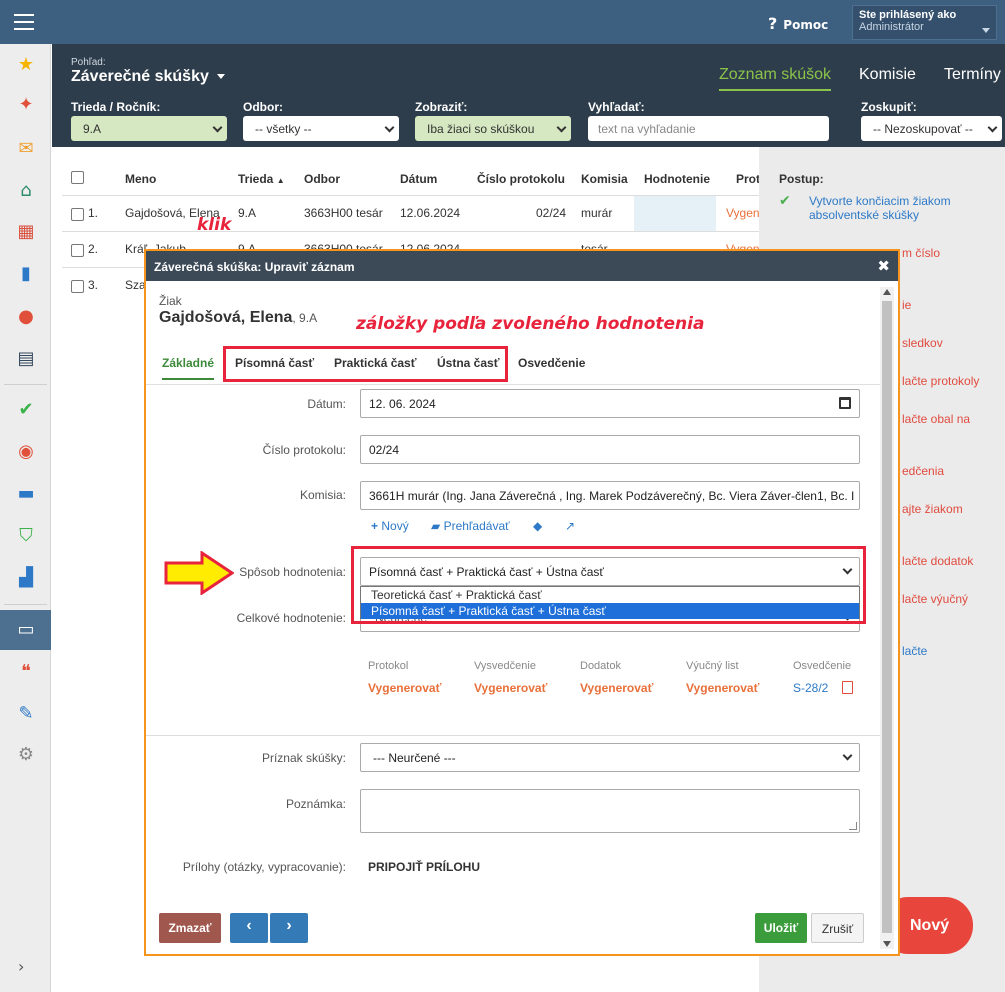 The width and height of the screenshot is (1005, 992). Describe the element at coordinates (853, 826) in the screenshot. I see `resize-grip-icon` at that location.